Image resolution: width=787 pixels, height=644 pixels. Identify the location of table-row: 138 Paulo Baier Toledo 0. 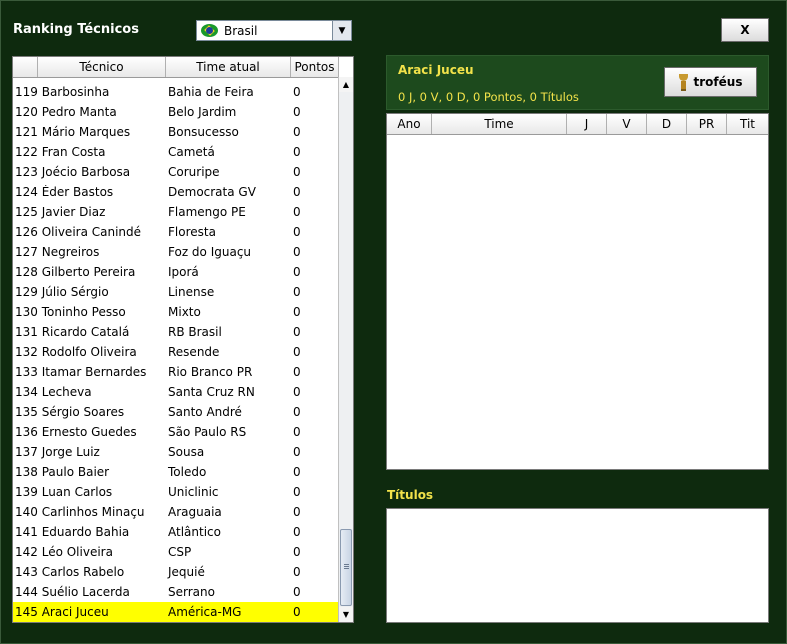
(176, 472).